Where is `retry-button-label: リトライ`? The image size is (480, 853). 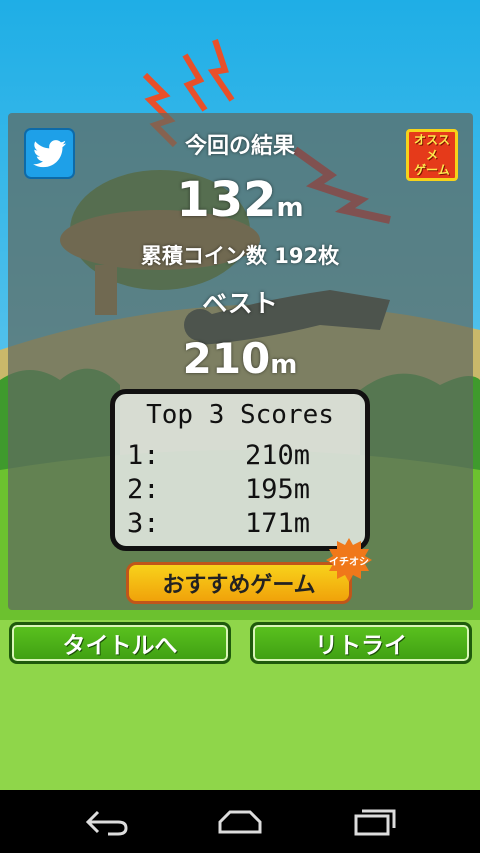
retry-button-label: リトライ is located at coordinates (361, 646).